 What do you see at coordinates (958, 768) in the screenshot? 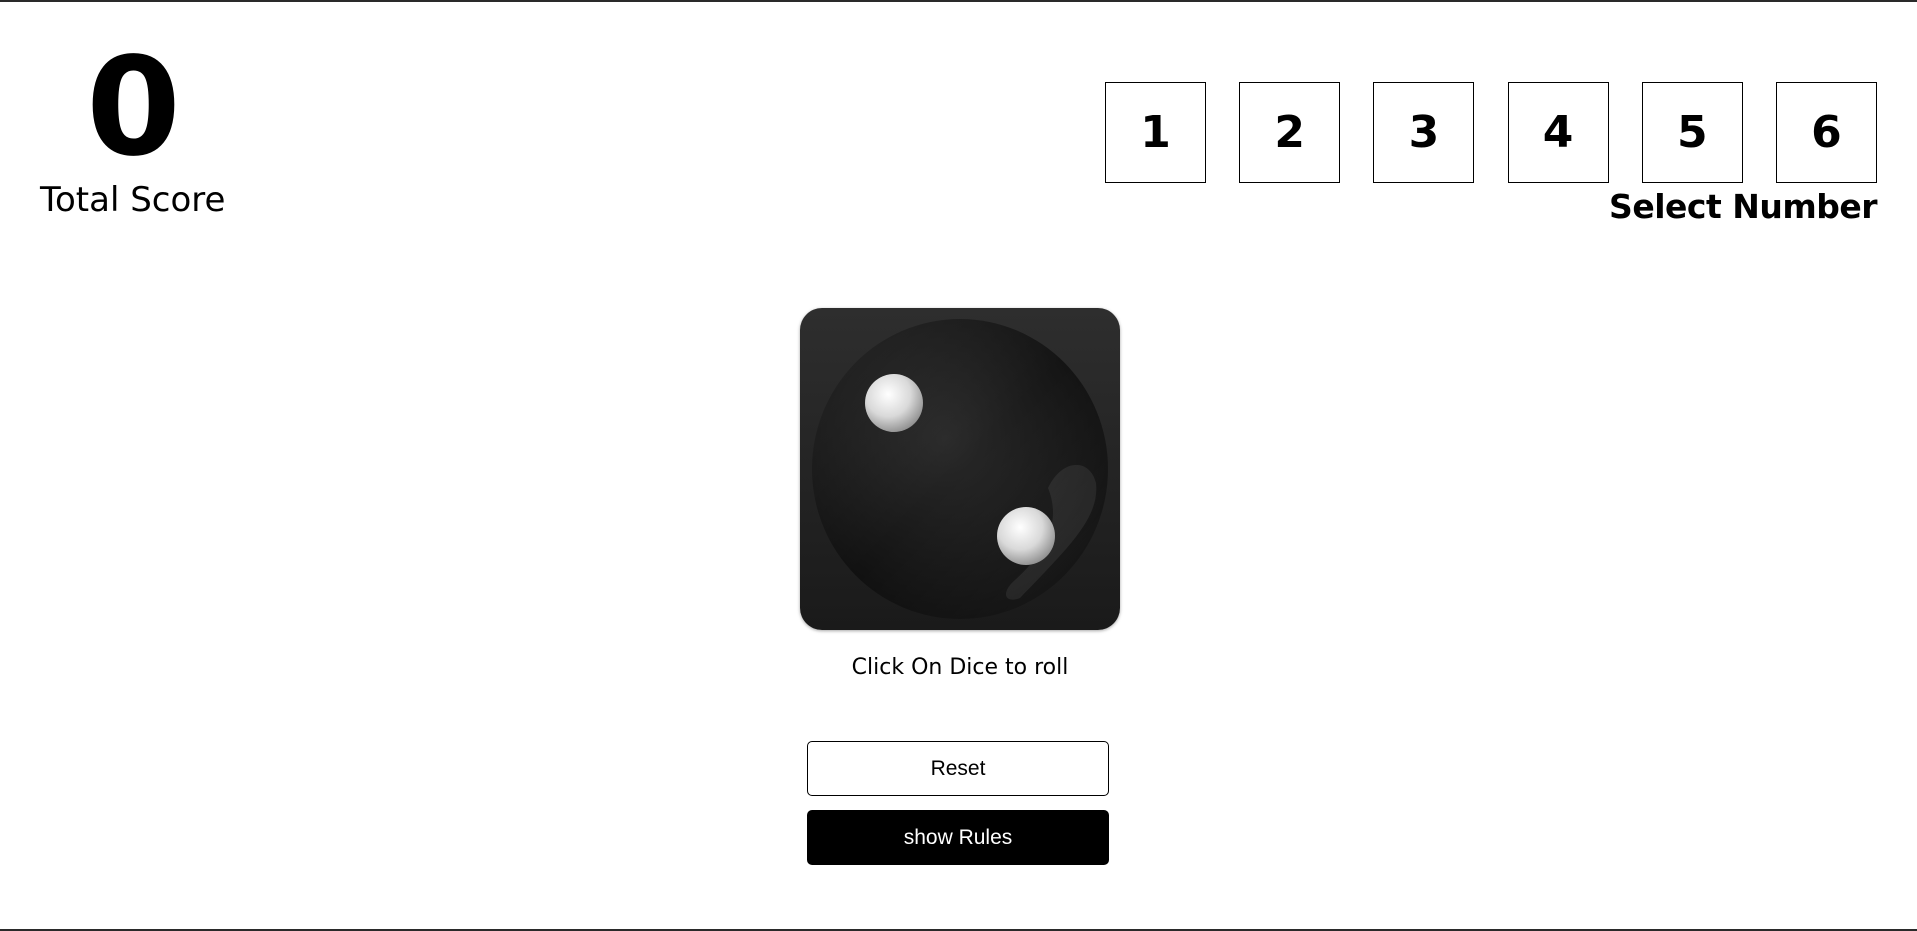
I see `reset-button: Reset` at bounding box center [958, 768].